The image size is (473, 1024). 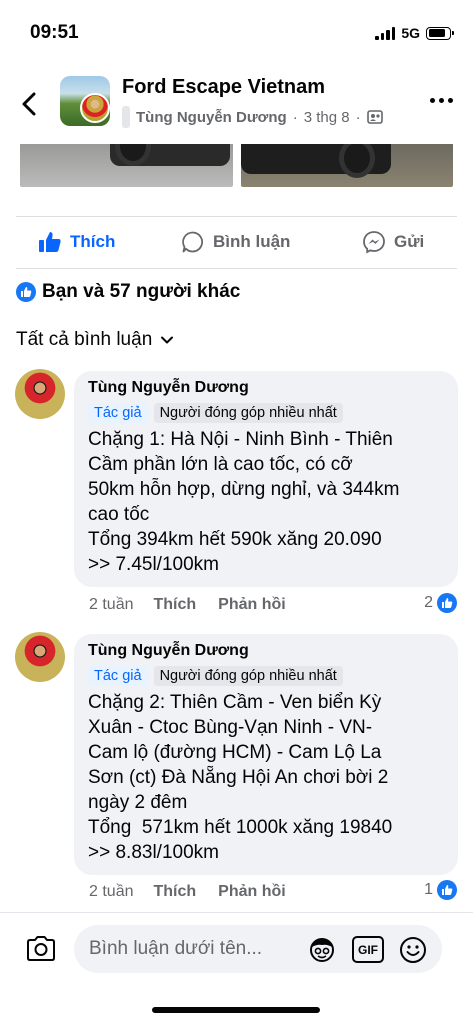 I want to click on group-title: Ford Escape Vietnam, so click(x=223, y=87).